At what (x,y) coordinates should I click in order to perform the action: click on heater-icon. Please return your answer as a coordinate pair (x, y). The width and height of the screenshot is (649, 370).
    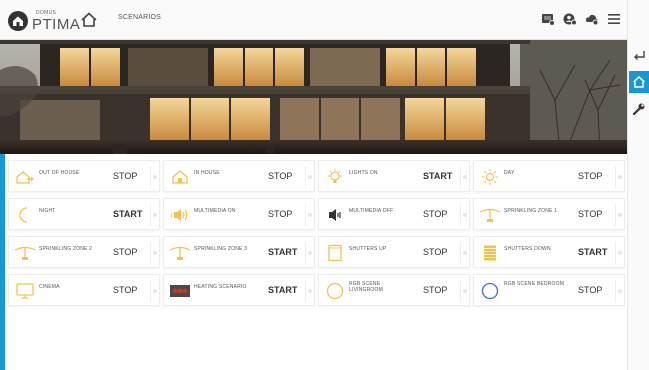
    Looking at the image, I should click on (180, 291).